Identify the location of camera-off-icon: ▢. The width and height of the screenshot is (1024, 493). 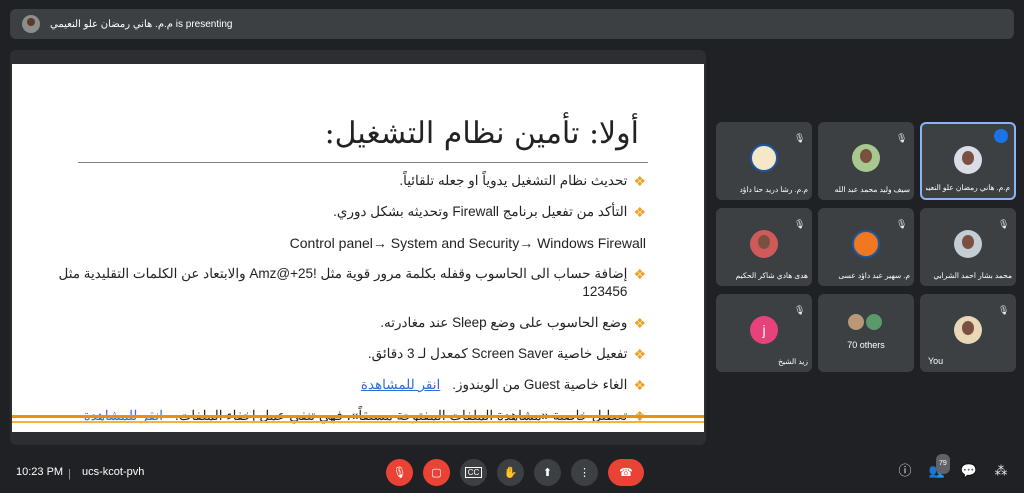
(436, 473).